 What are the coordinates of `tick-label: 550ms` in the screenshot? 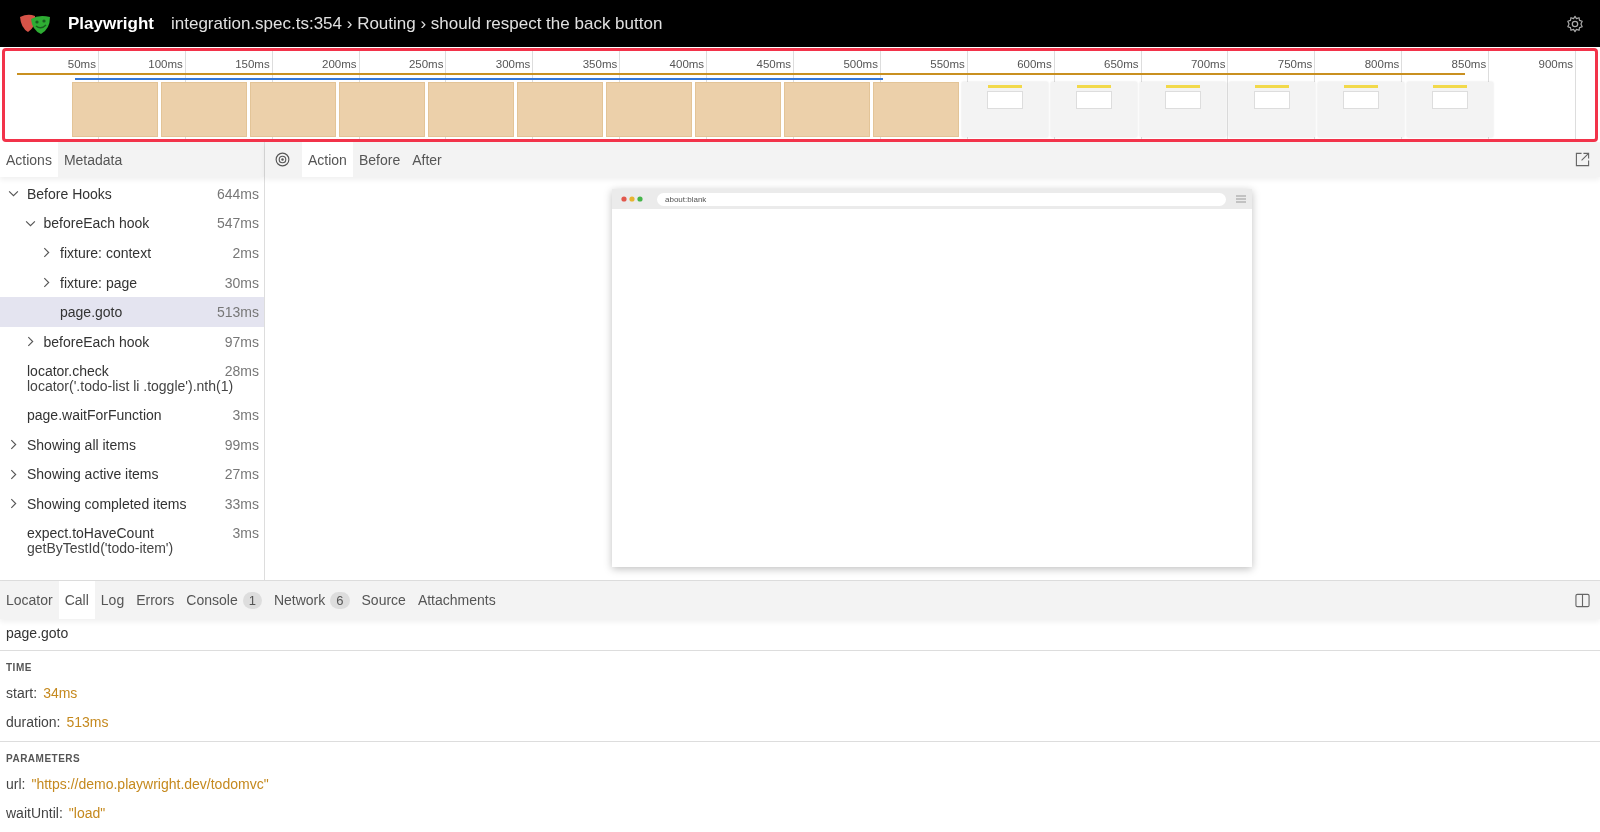 It's located at (948, 64).